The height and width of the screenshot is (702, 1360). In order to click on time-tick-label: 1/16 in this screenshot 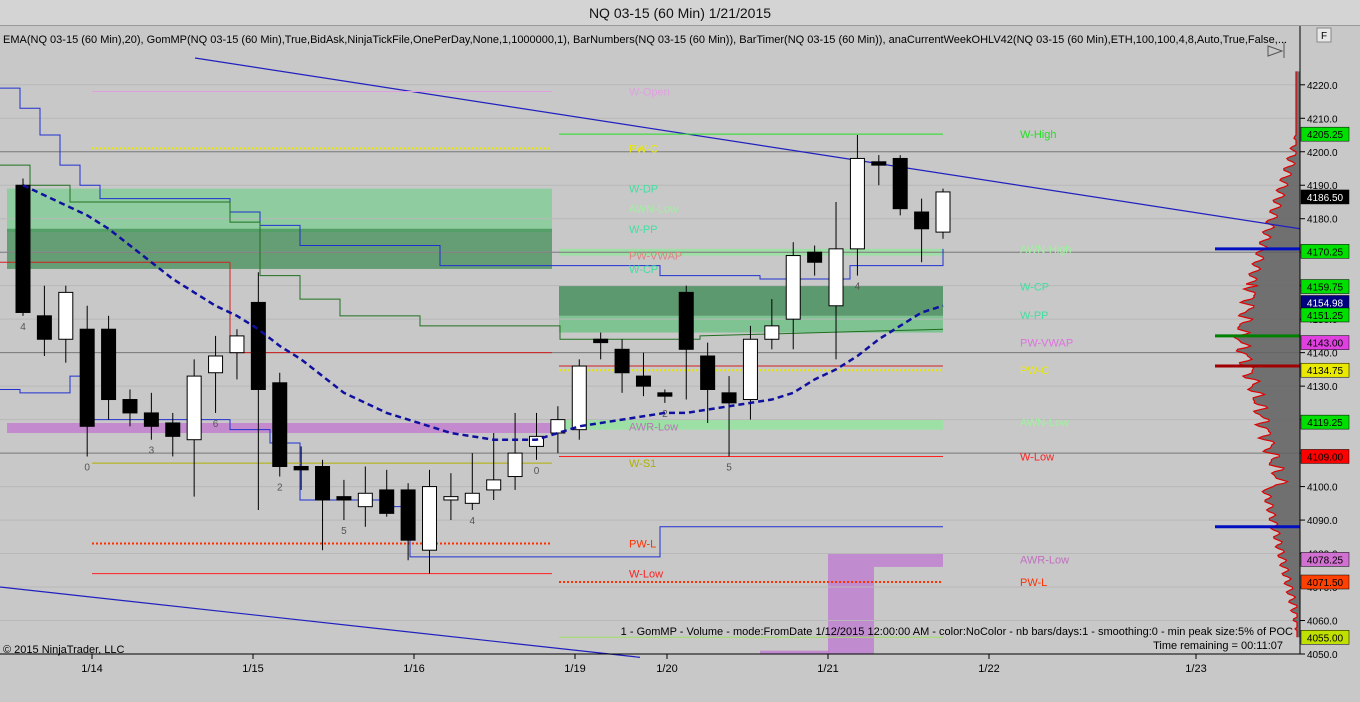, I will do `click(413, 669)`.